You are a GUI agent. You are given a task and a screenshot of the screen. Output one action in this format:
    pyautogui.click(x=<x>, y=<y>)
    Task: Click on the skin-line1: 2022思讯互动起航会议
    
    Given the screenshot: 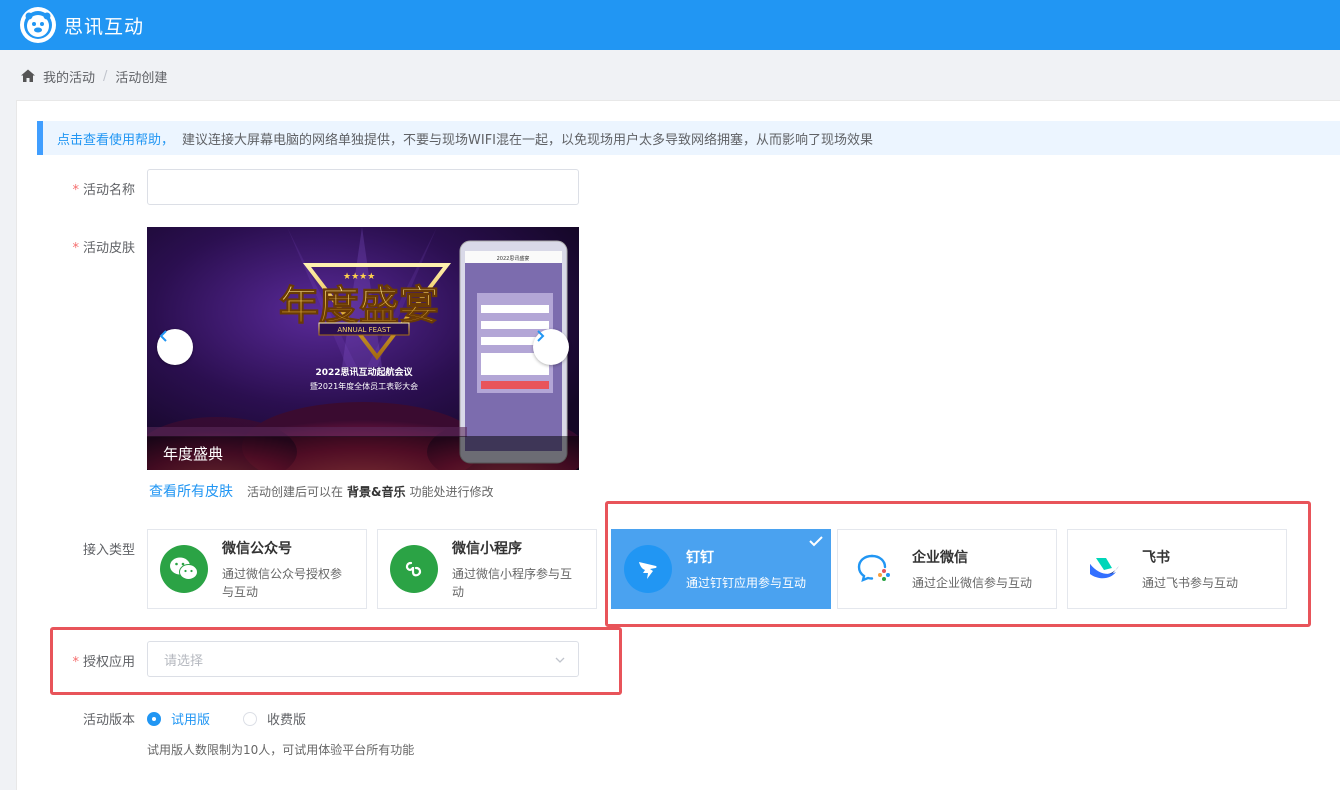 What is the action you would take?
    pyautogui.click(x=364, y=372)
    